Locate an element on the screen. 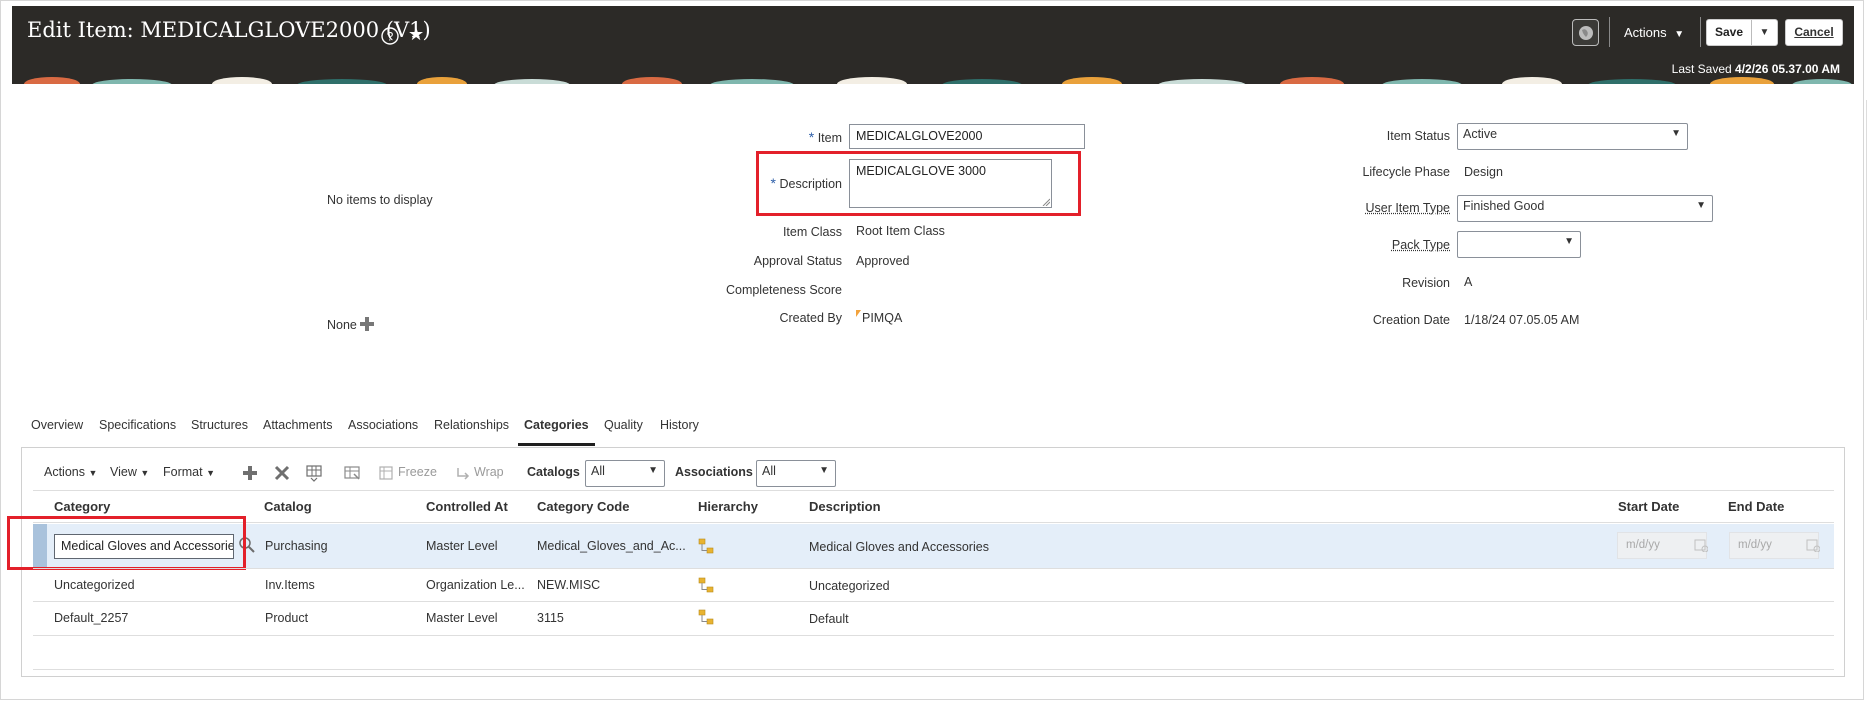  header-banner-artwork is located at coordinates (933, 80).